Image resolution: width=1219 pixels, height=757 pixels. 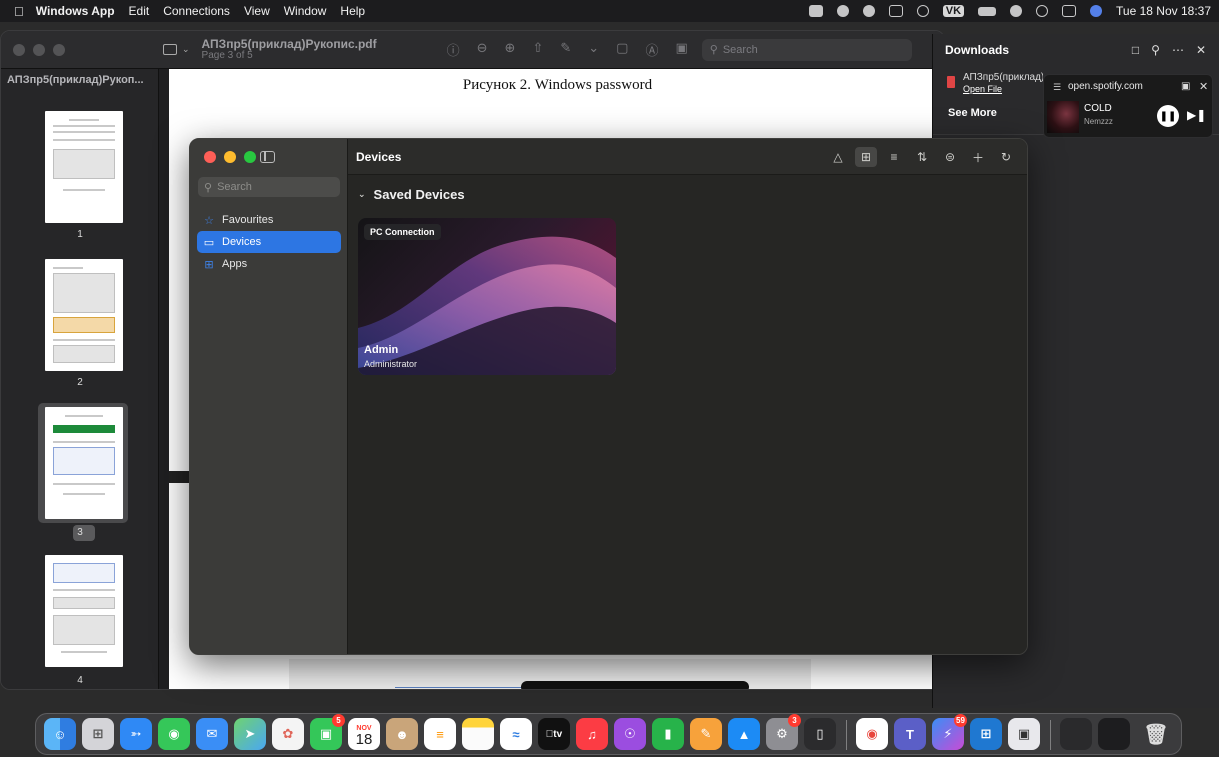 What do you see at coordinates (866, 157) in the screenshot?
I see `grid-view-icon: ⊞` at bounding box center [866, 157].